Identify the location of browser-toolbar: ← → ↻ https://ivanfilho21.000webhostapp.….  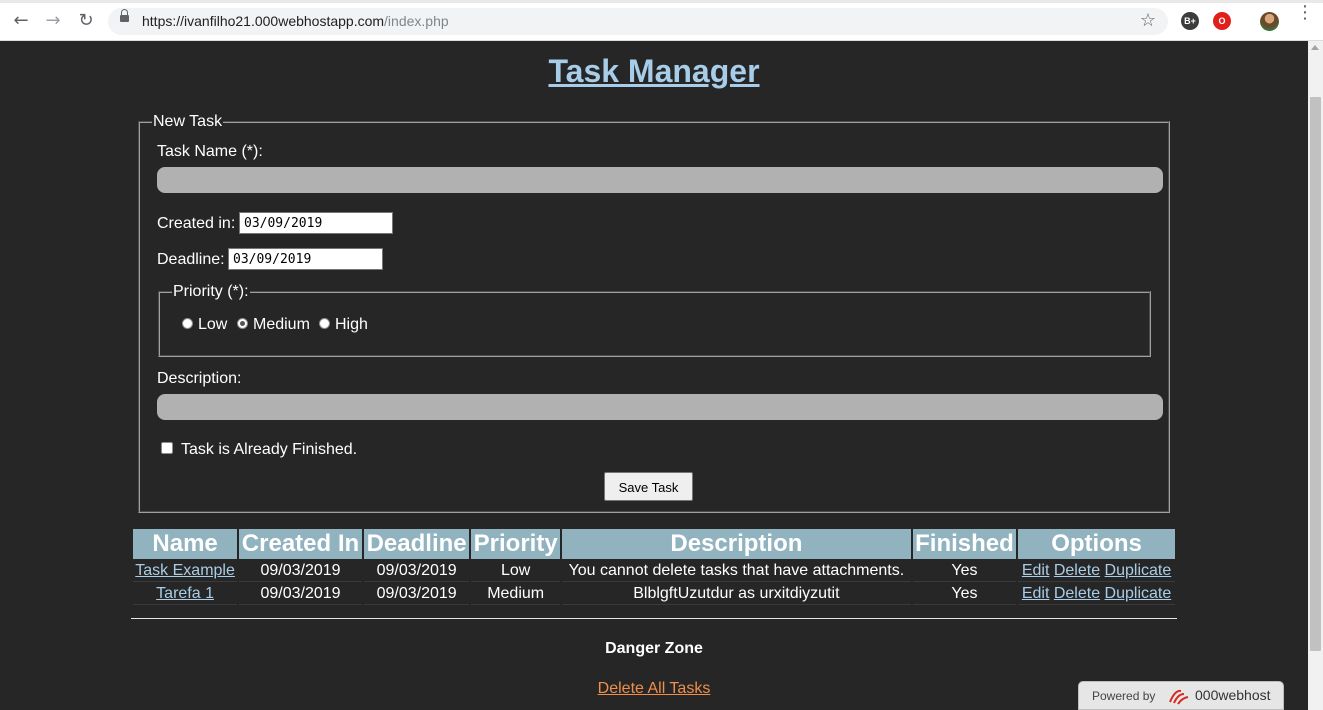
(661, 20).